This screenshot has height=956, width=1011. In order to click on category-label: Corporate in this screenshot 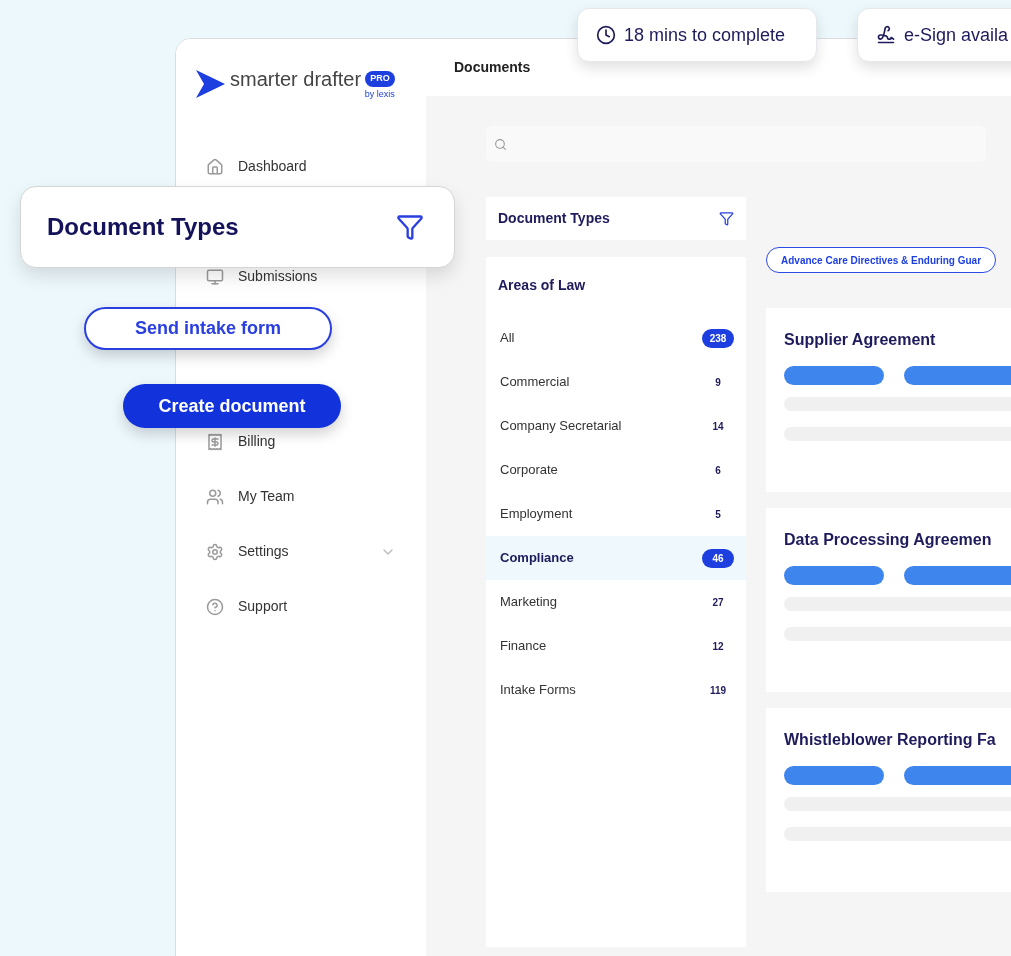, I will do `click(529, 470)`.